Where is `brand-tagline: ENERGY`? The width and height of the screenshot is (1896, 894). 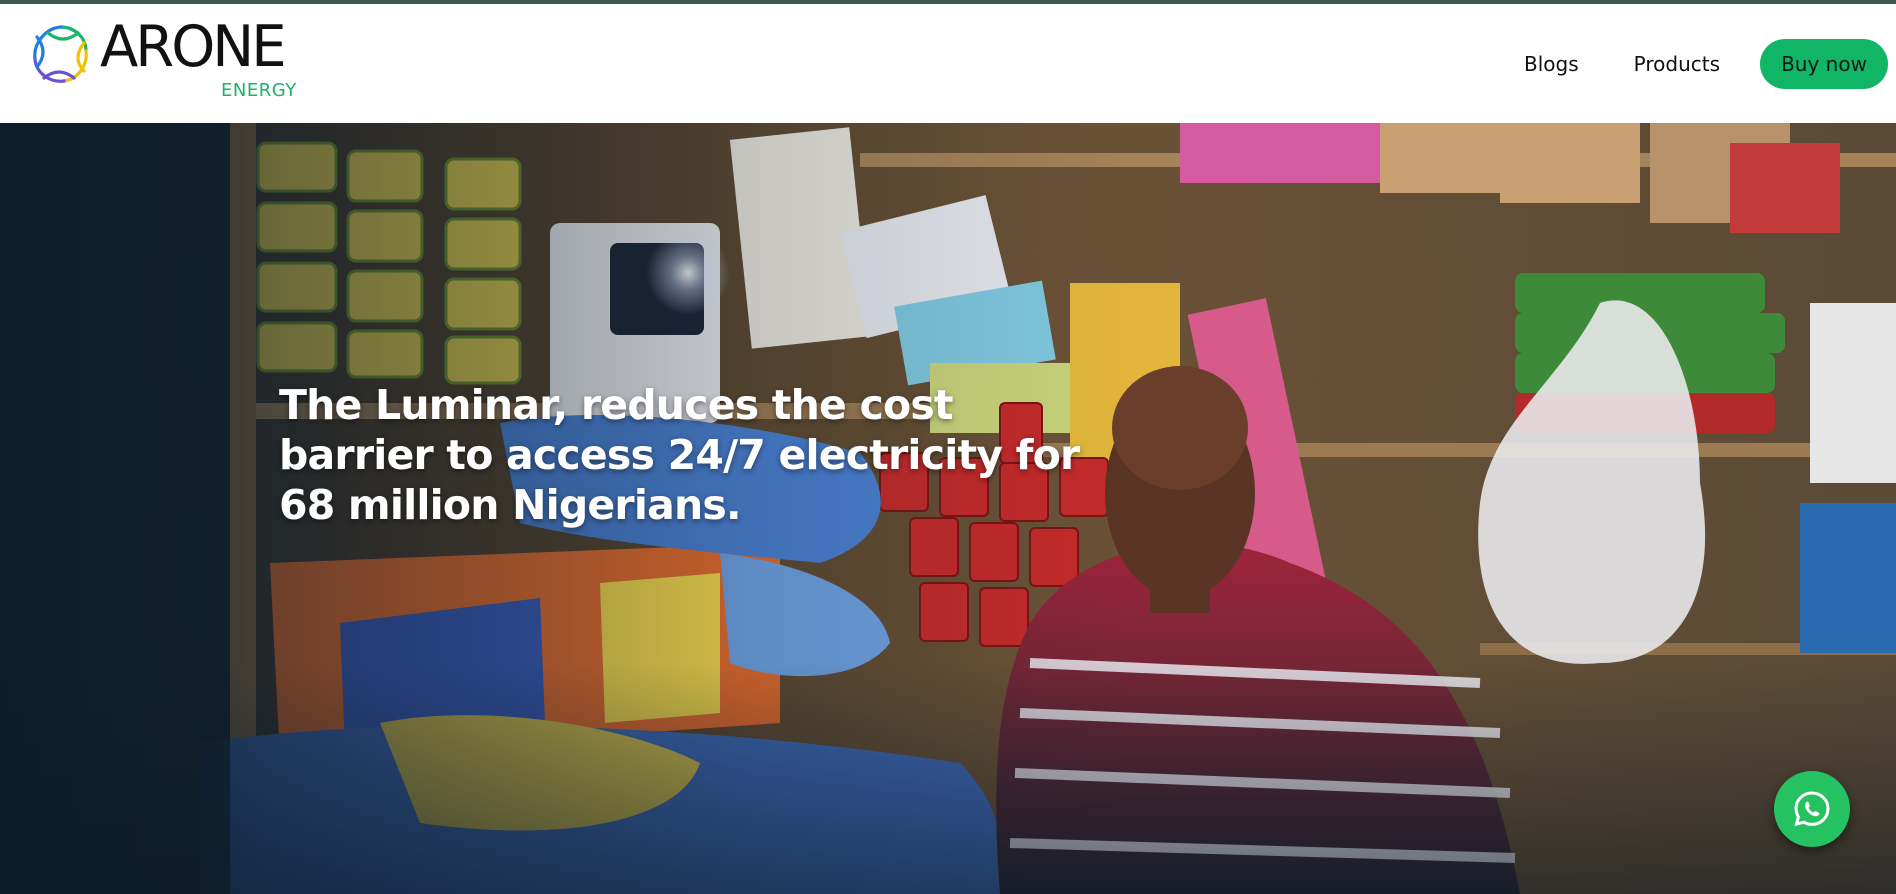
brand-tagline: ENERGY is located at coordinates (259, 90).